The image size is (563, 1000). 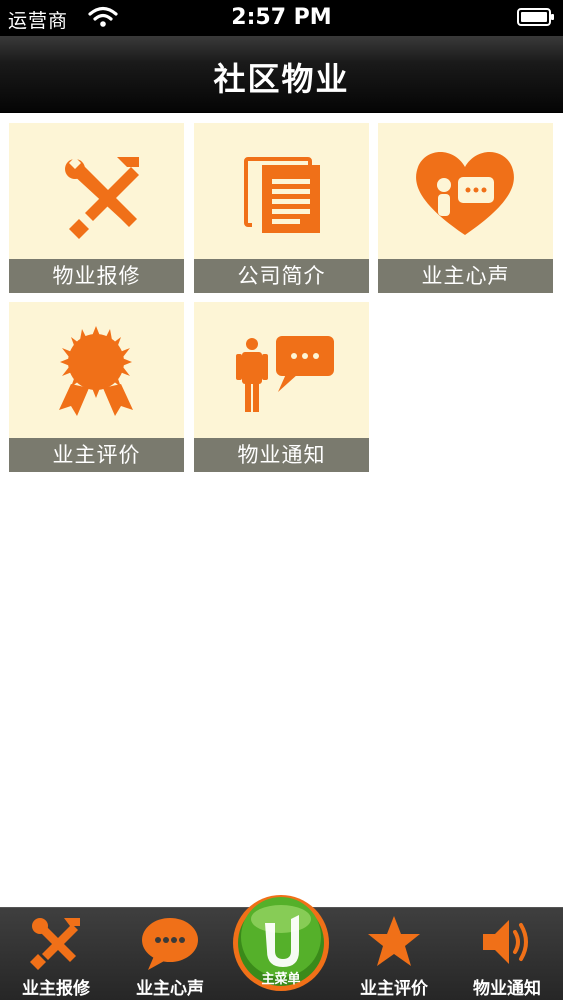 I want to click on tile-property-repair: 物业报修, so click(x=96, y=208).